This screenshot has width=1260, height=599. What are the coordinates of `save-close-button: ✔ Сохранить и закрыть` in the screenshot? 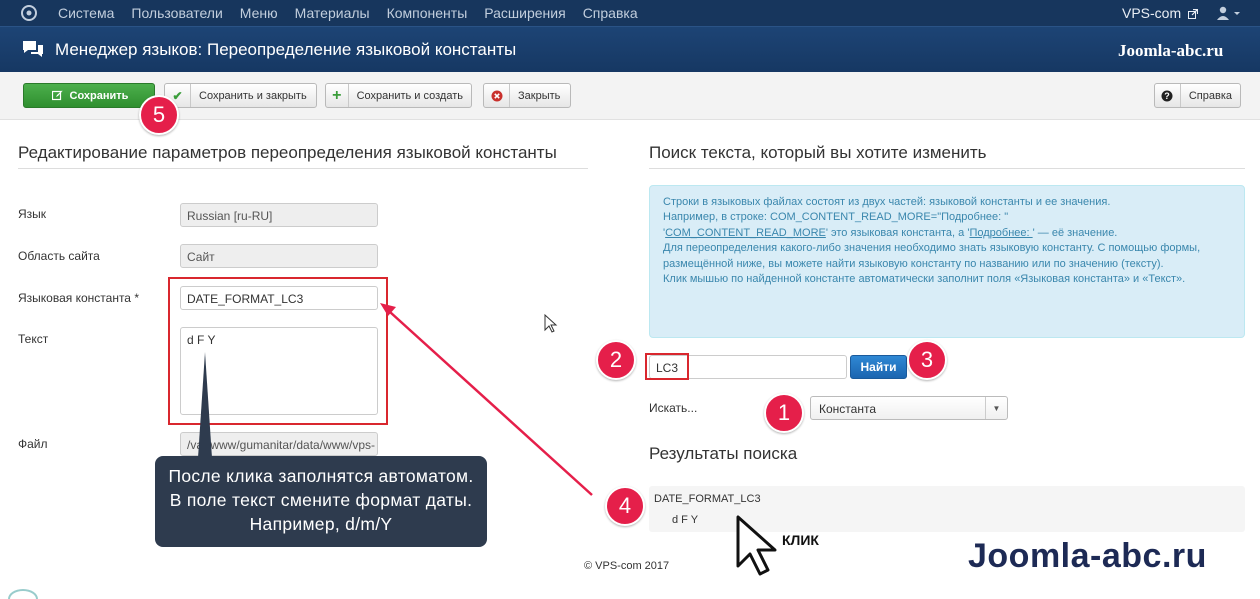 It's located at (240, 95).